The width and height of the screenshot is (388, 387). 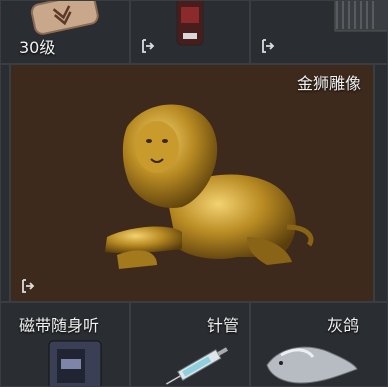 I want to click on side-slot-left, so click(x=5, y=183).